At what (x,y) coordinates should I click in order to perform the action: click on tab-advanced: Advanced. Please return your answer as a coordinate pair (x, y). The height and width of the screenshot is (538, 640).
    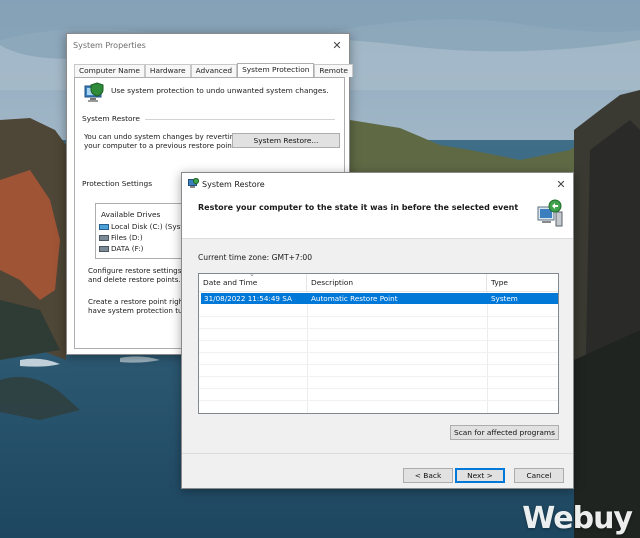
    Looking at the image, I should click on (214, 70).